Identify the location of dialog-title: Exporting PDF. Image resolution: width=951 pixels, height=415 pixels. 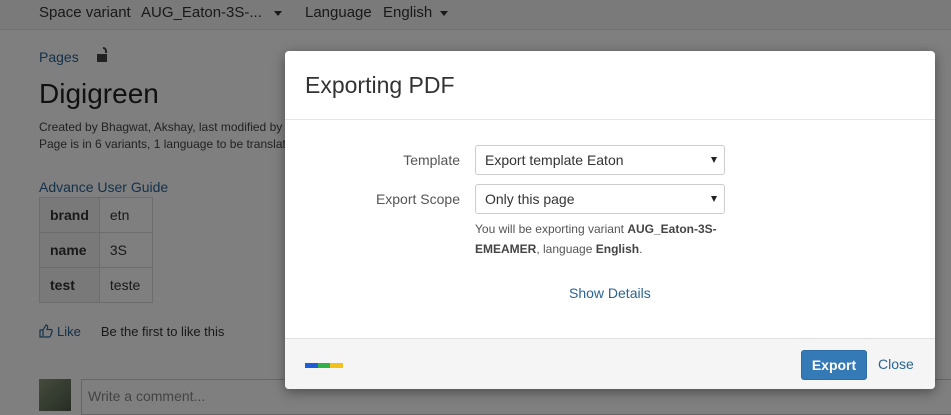
(380, 85).